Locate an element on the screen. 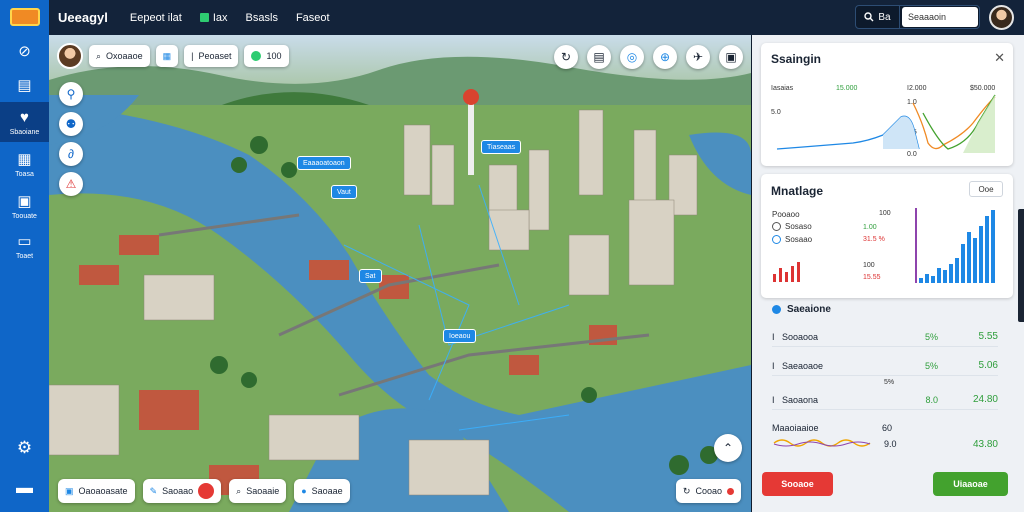 Image resolution: width=1024 pixels, height=512 pixels. layers-button: ▤ is located at coordinates (599, 57).